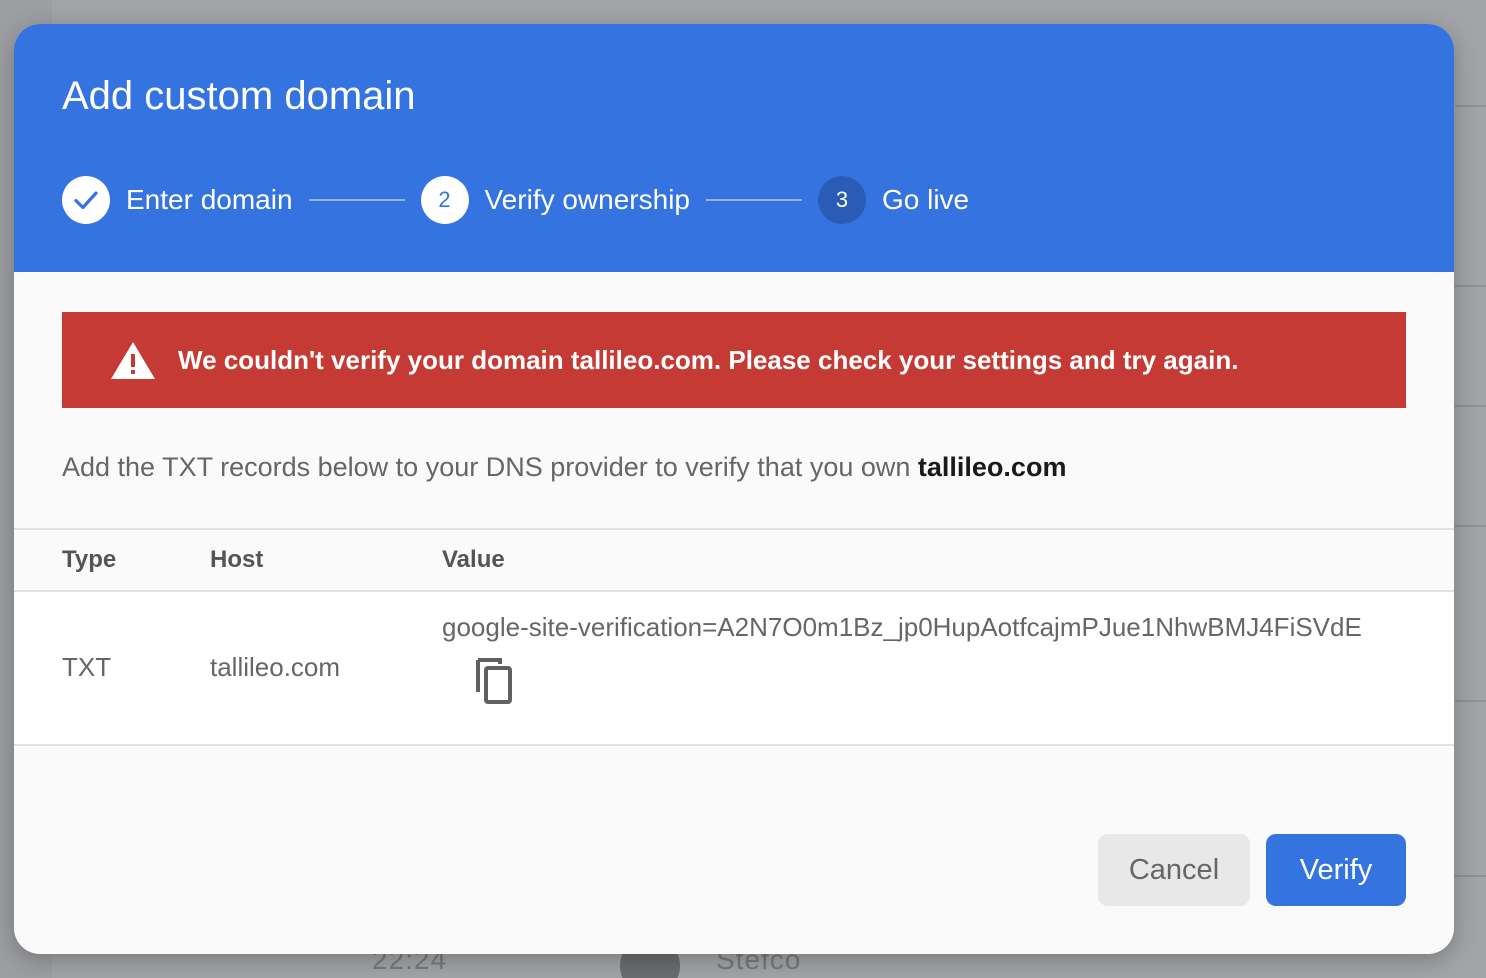 The height and width of the screenshot is (978, 1486). I want to click on copy-icon, so click(490, 682).